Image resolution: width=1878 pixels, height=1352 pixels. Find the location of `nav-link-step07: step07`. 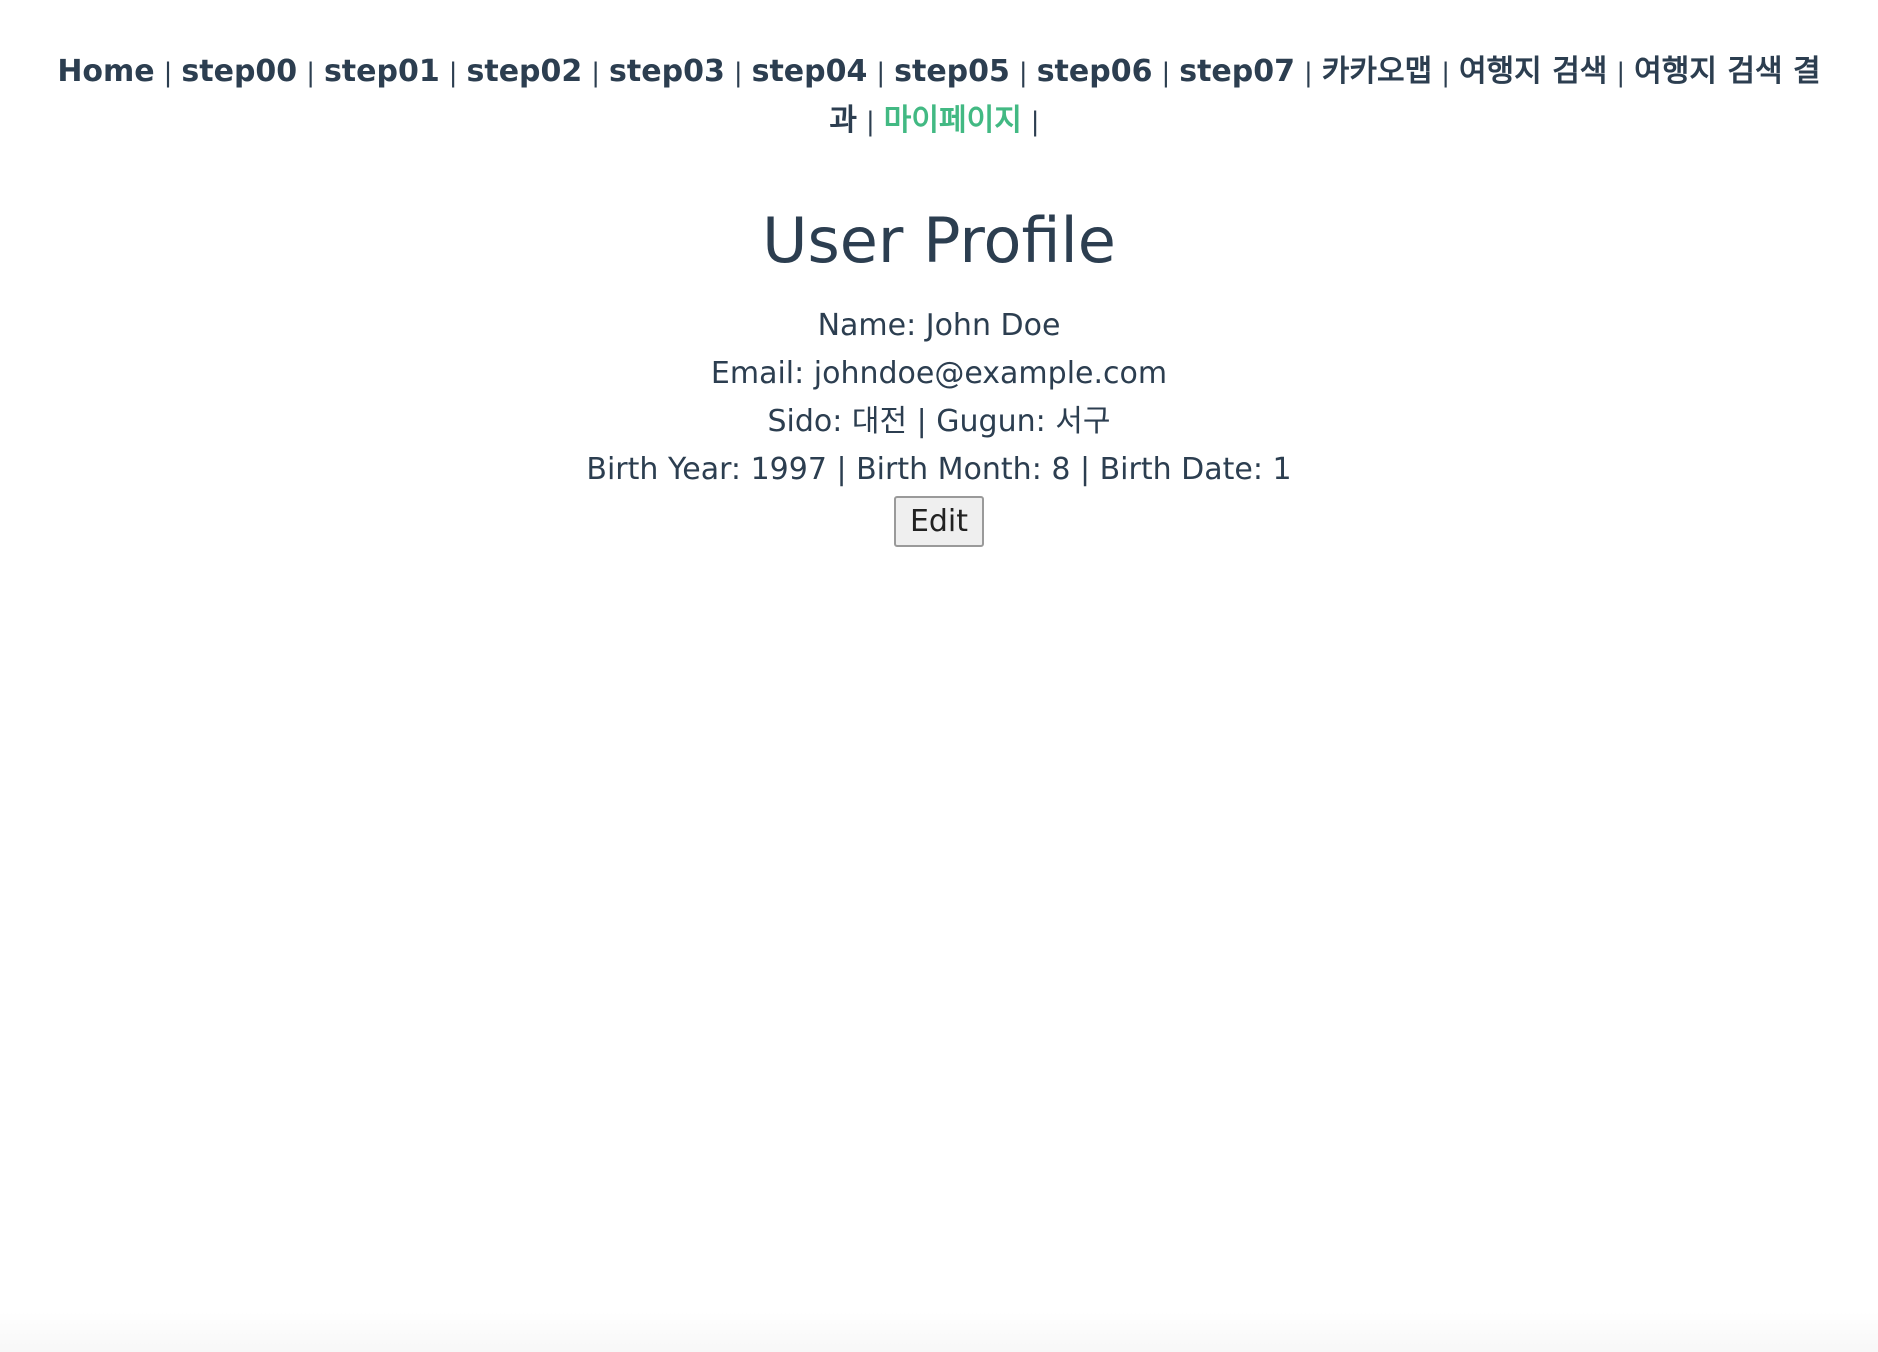

nav-link-step07: step07 is located at coordinates (1237, 71).